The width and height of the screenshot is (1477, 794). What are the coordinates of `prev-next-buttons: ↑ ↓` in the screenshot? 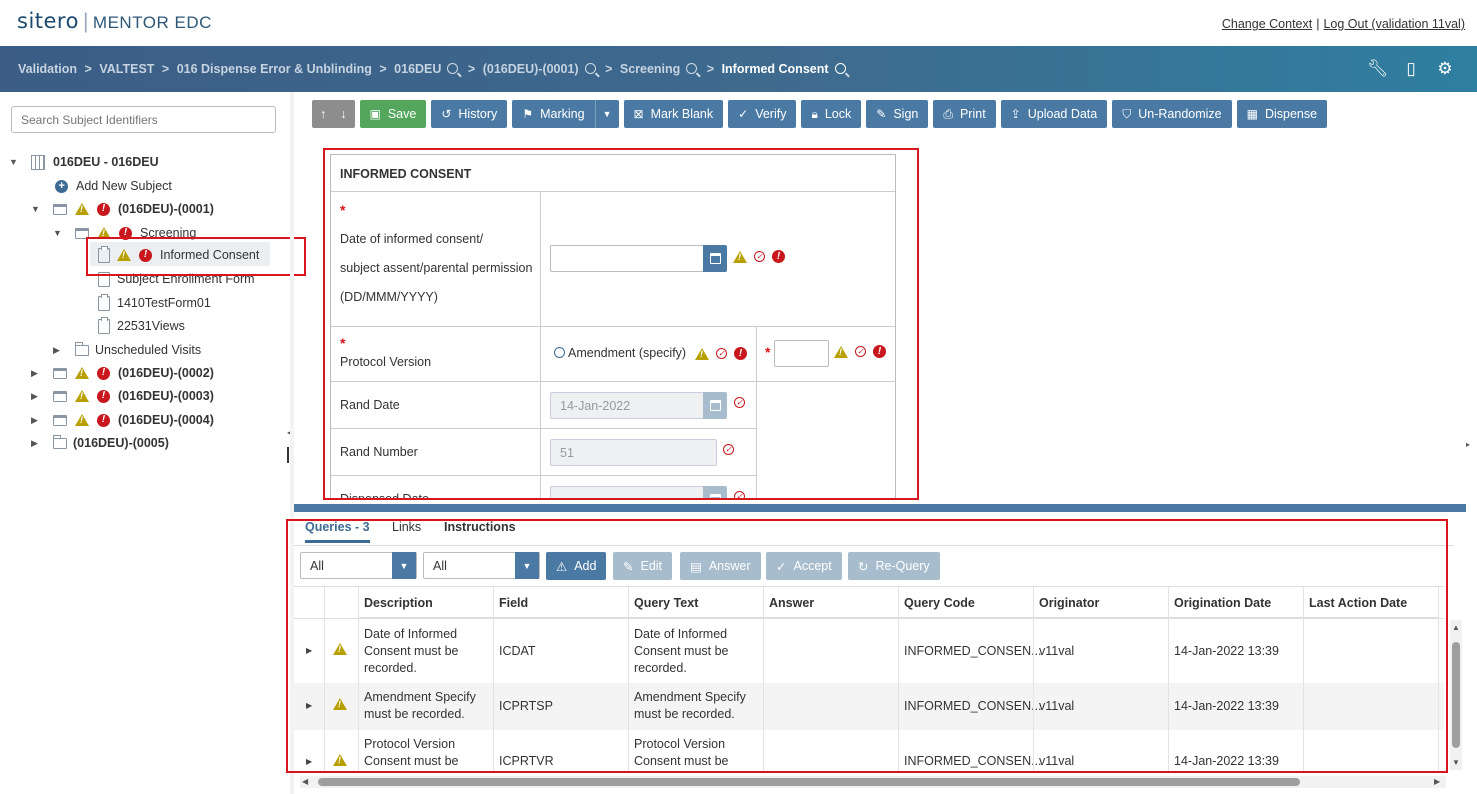 It's located at (333, 114).